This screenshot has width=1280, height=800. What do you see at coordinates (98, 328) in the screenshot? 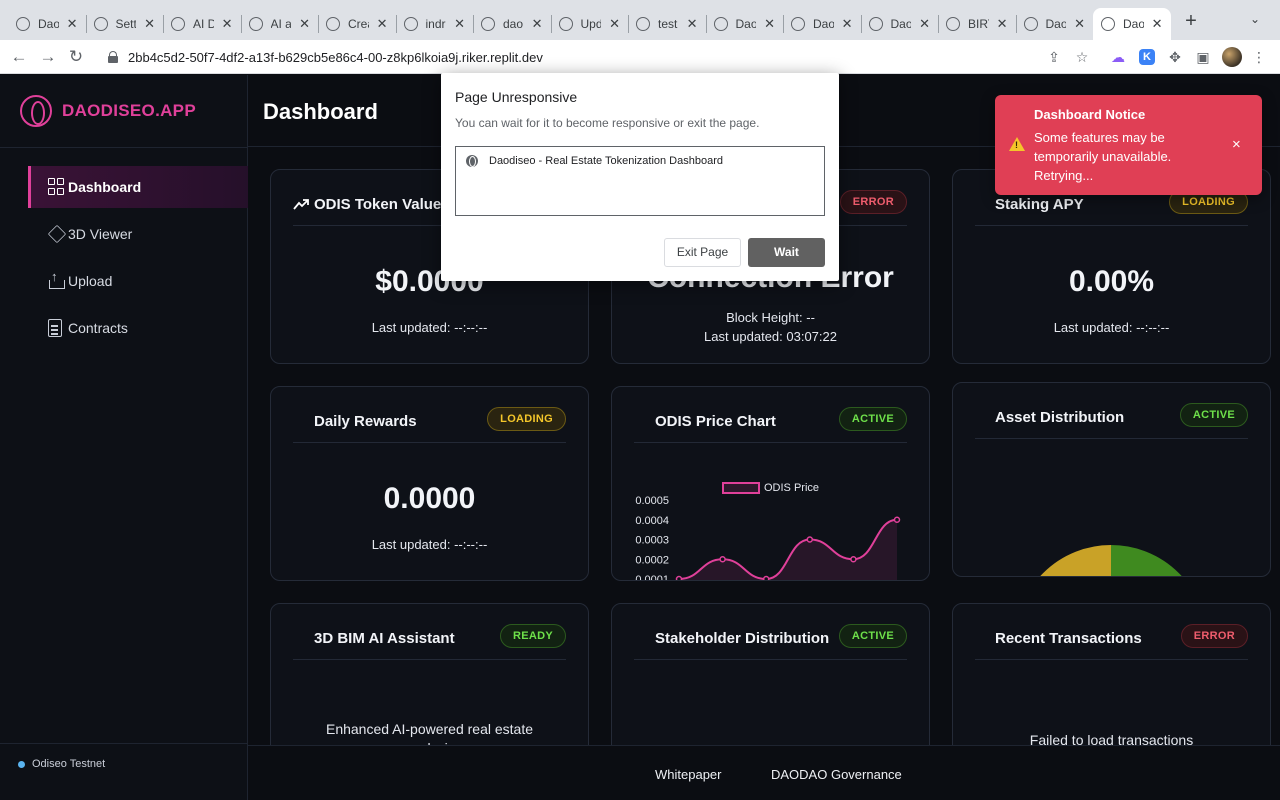
I see `sidebar-item-label: Contracts` at bounding box center [98, 328].